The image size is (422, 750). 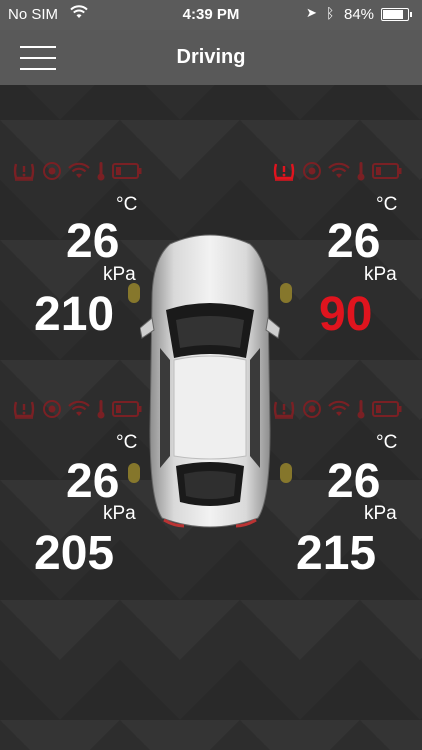 What do you see at coordinates (380, 513) in the screenshot?
I see `pressure-unit-rear-right: kPa` at bounding box center [380, 513].